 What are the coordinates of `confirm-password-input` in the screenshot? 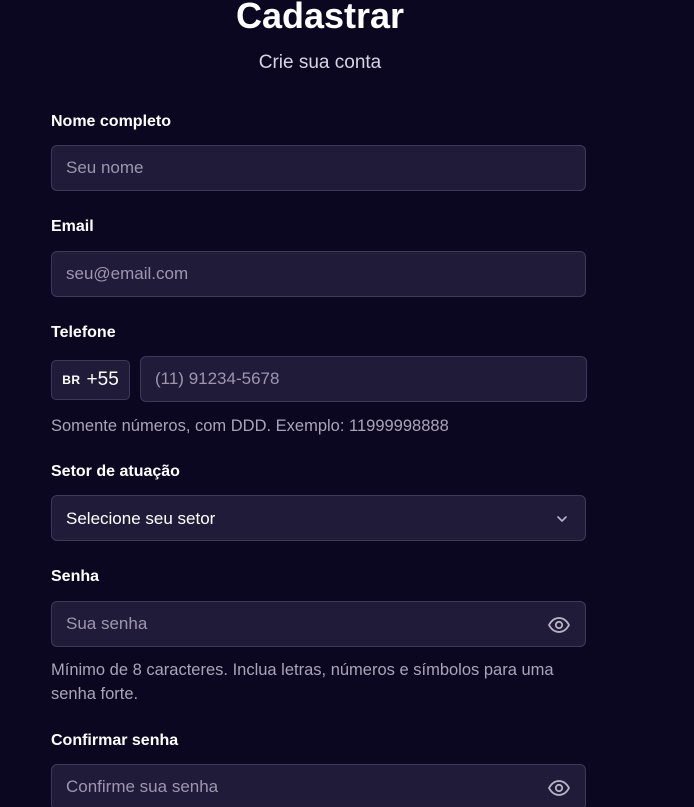 It's located at (318, 786).